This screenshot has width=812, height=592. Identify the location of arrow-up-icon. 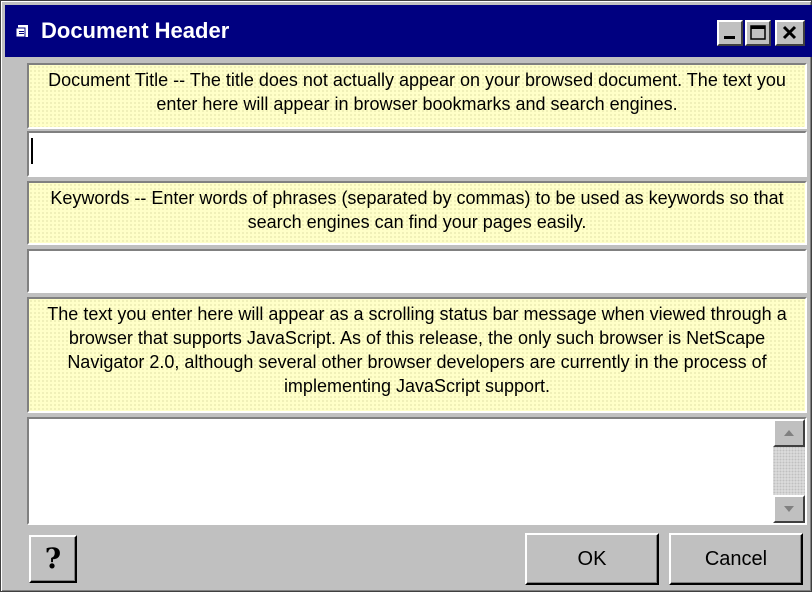
(789, 433).